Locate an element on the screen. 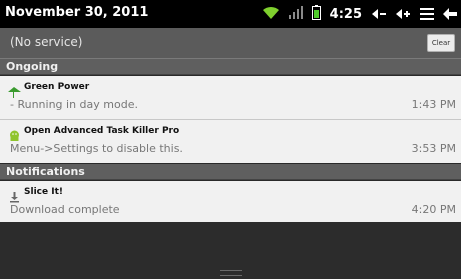 This screenshot has width=461, height=279. menu-icon is located at coordinates (427, 14).